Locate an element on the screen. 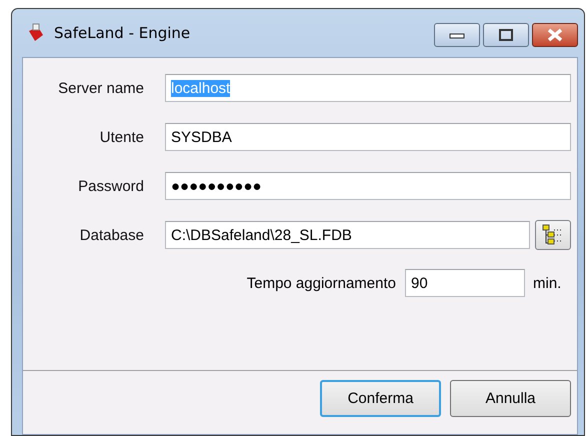 This screenshot has height=436, width=587. field-label: Server name is located at coordinates (101, 88).